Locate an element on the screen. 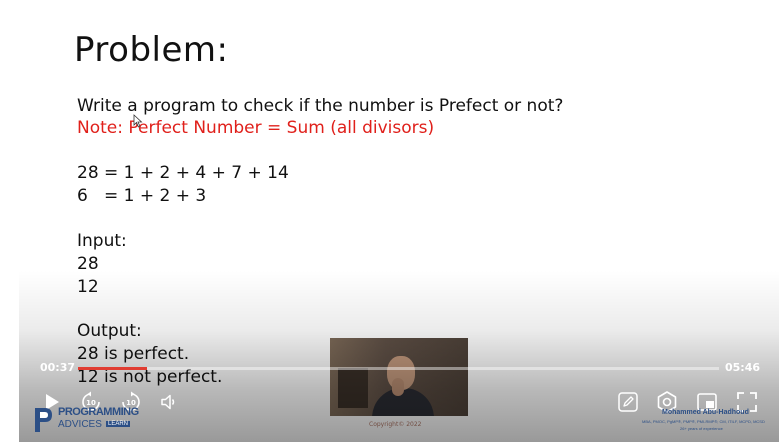  logo-line1: PROGRAMMING is located at coordinates (98, 412).